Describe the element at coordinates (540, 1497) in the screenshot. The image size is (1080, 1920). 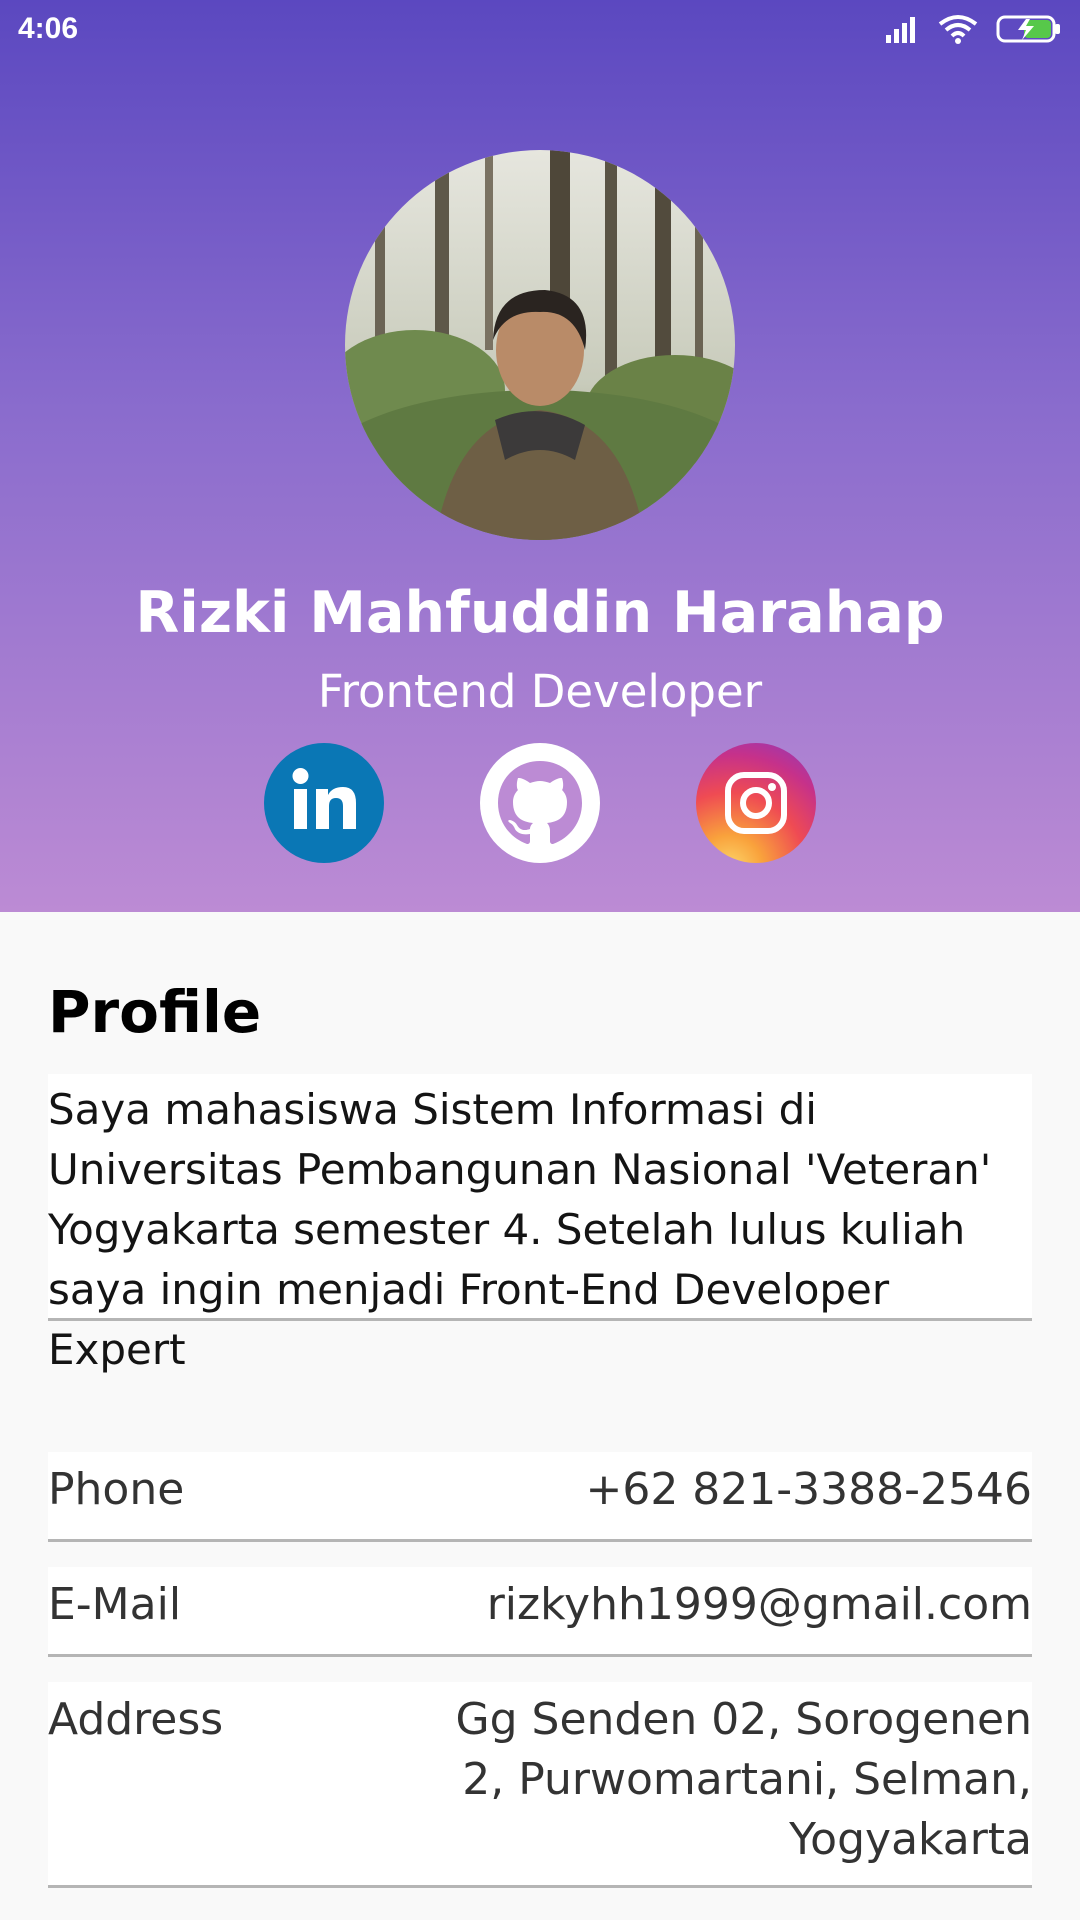
I see `phone-row: Phone +62 821-3388-2546` at that location.